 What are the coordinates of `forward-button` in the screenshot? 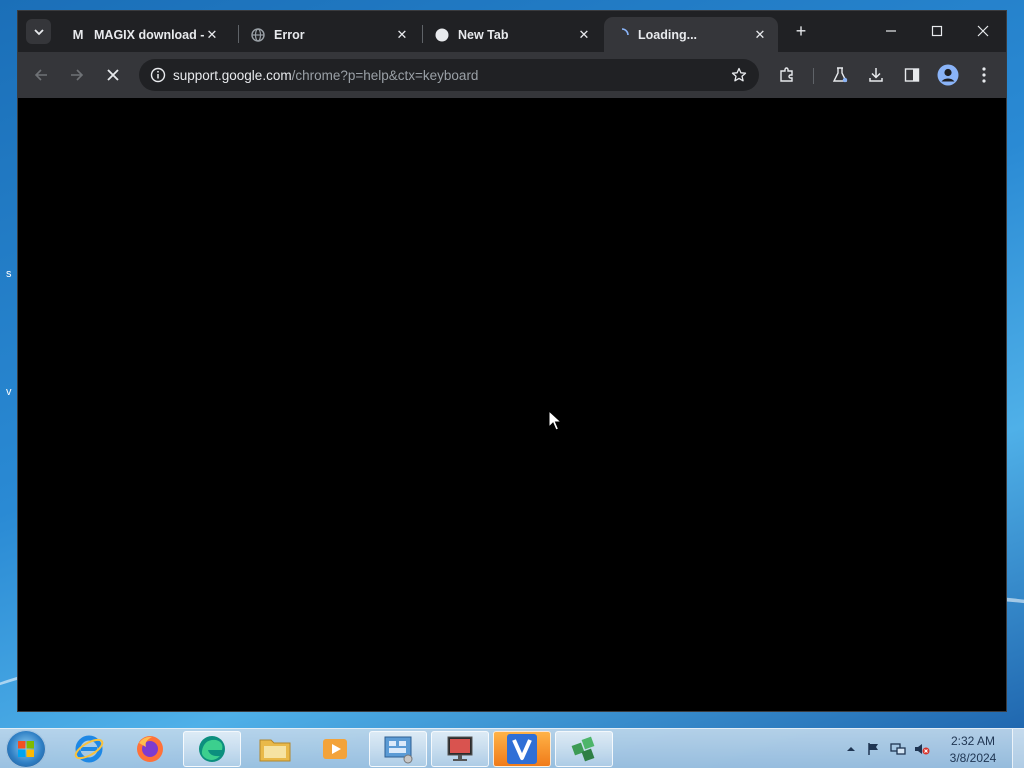 It's located at (77, 75).